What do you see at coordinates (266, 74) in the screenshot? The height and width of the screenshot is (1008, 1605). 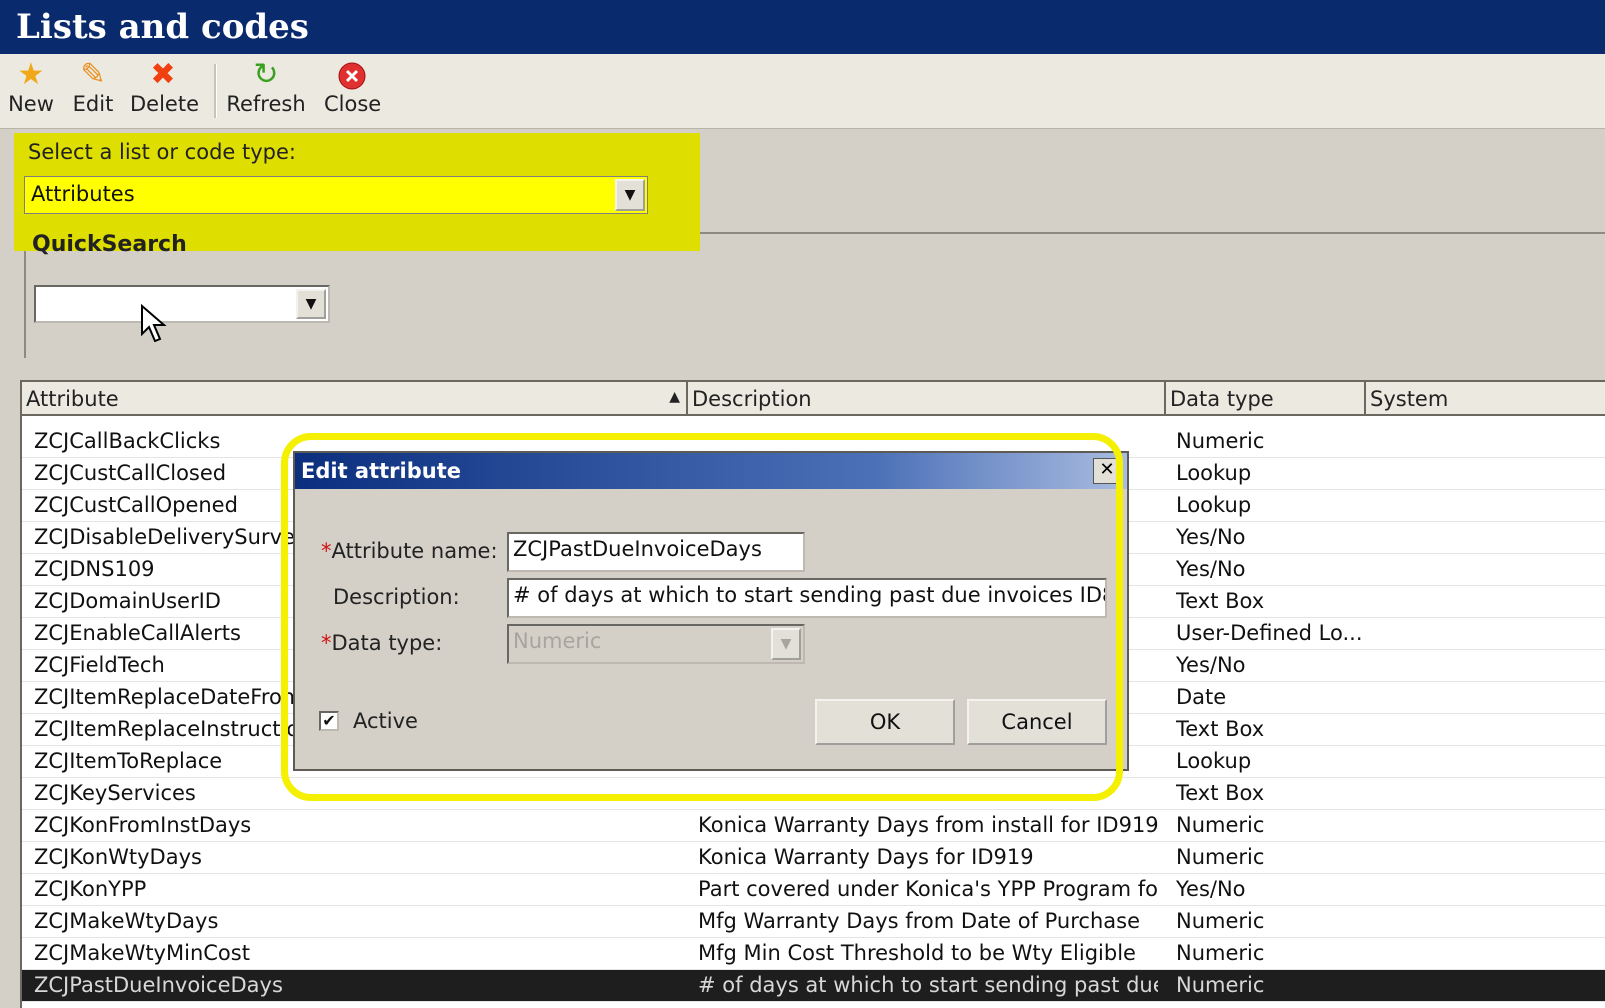 I see `refresh-icon: ↻` at bounding box center [266, 74].